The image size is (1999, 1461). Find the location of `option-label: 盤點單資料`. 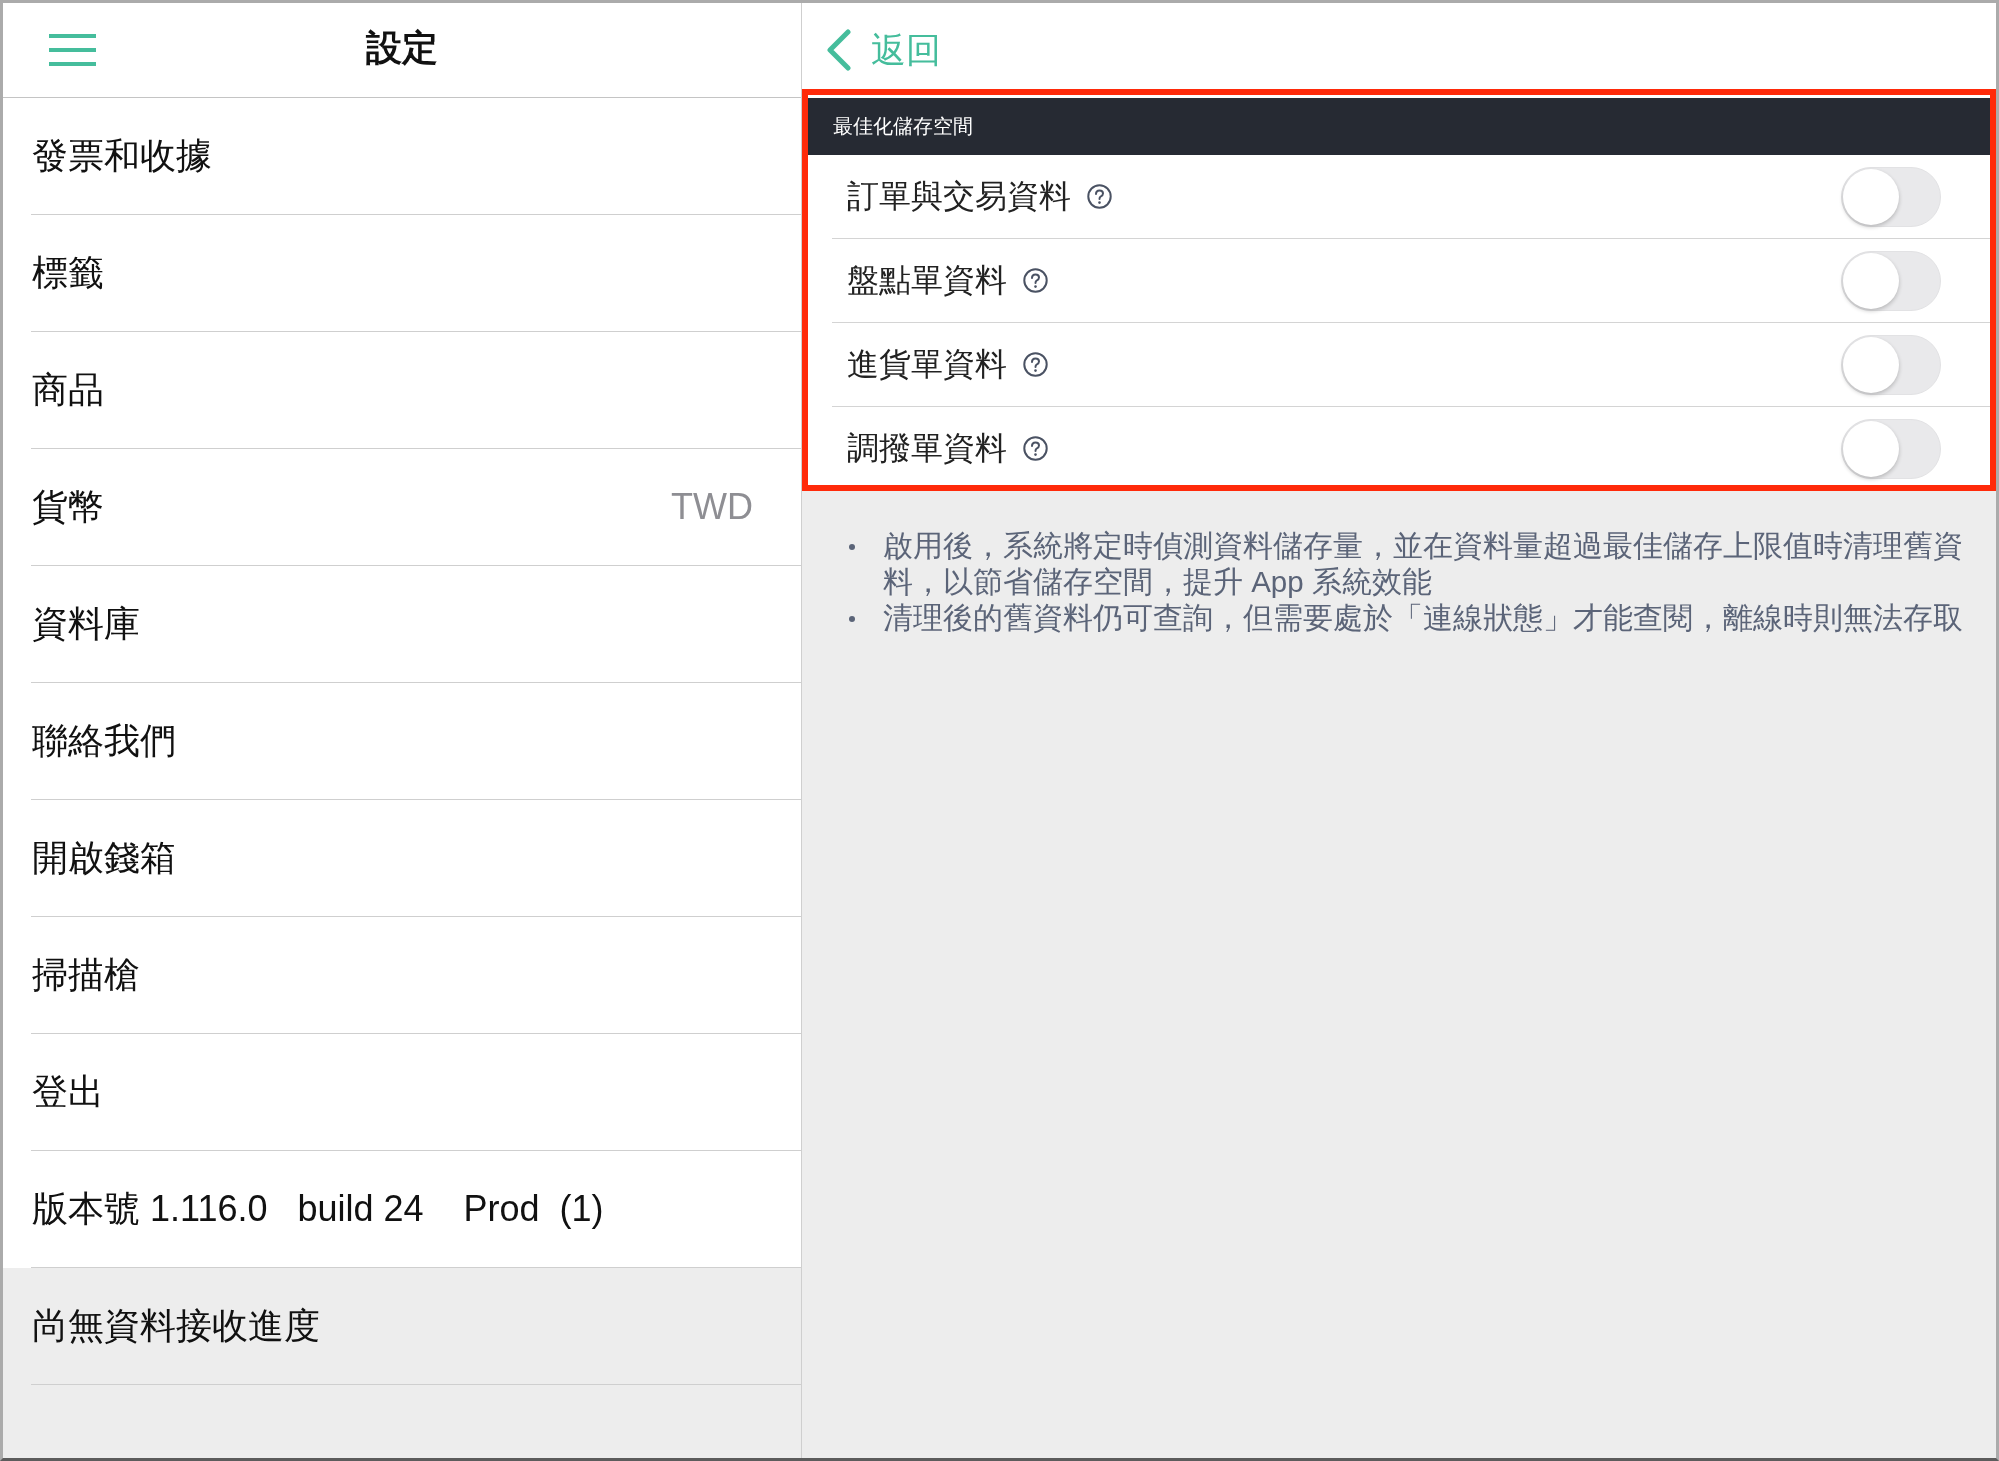

option-label: 盤點單資料 is located at coordinates (927, 280).